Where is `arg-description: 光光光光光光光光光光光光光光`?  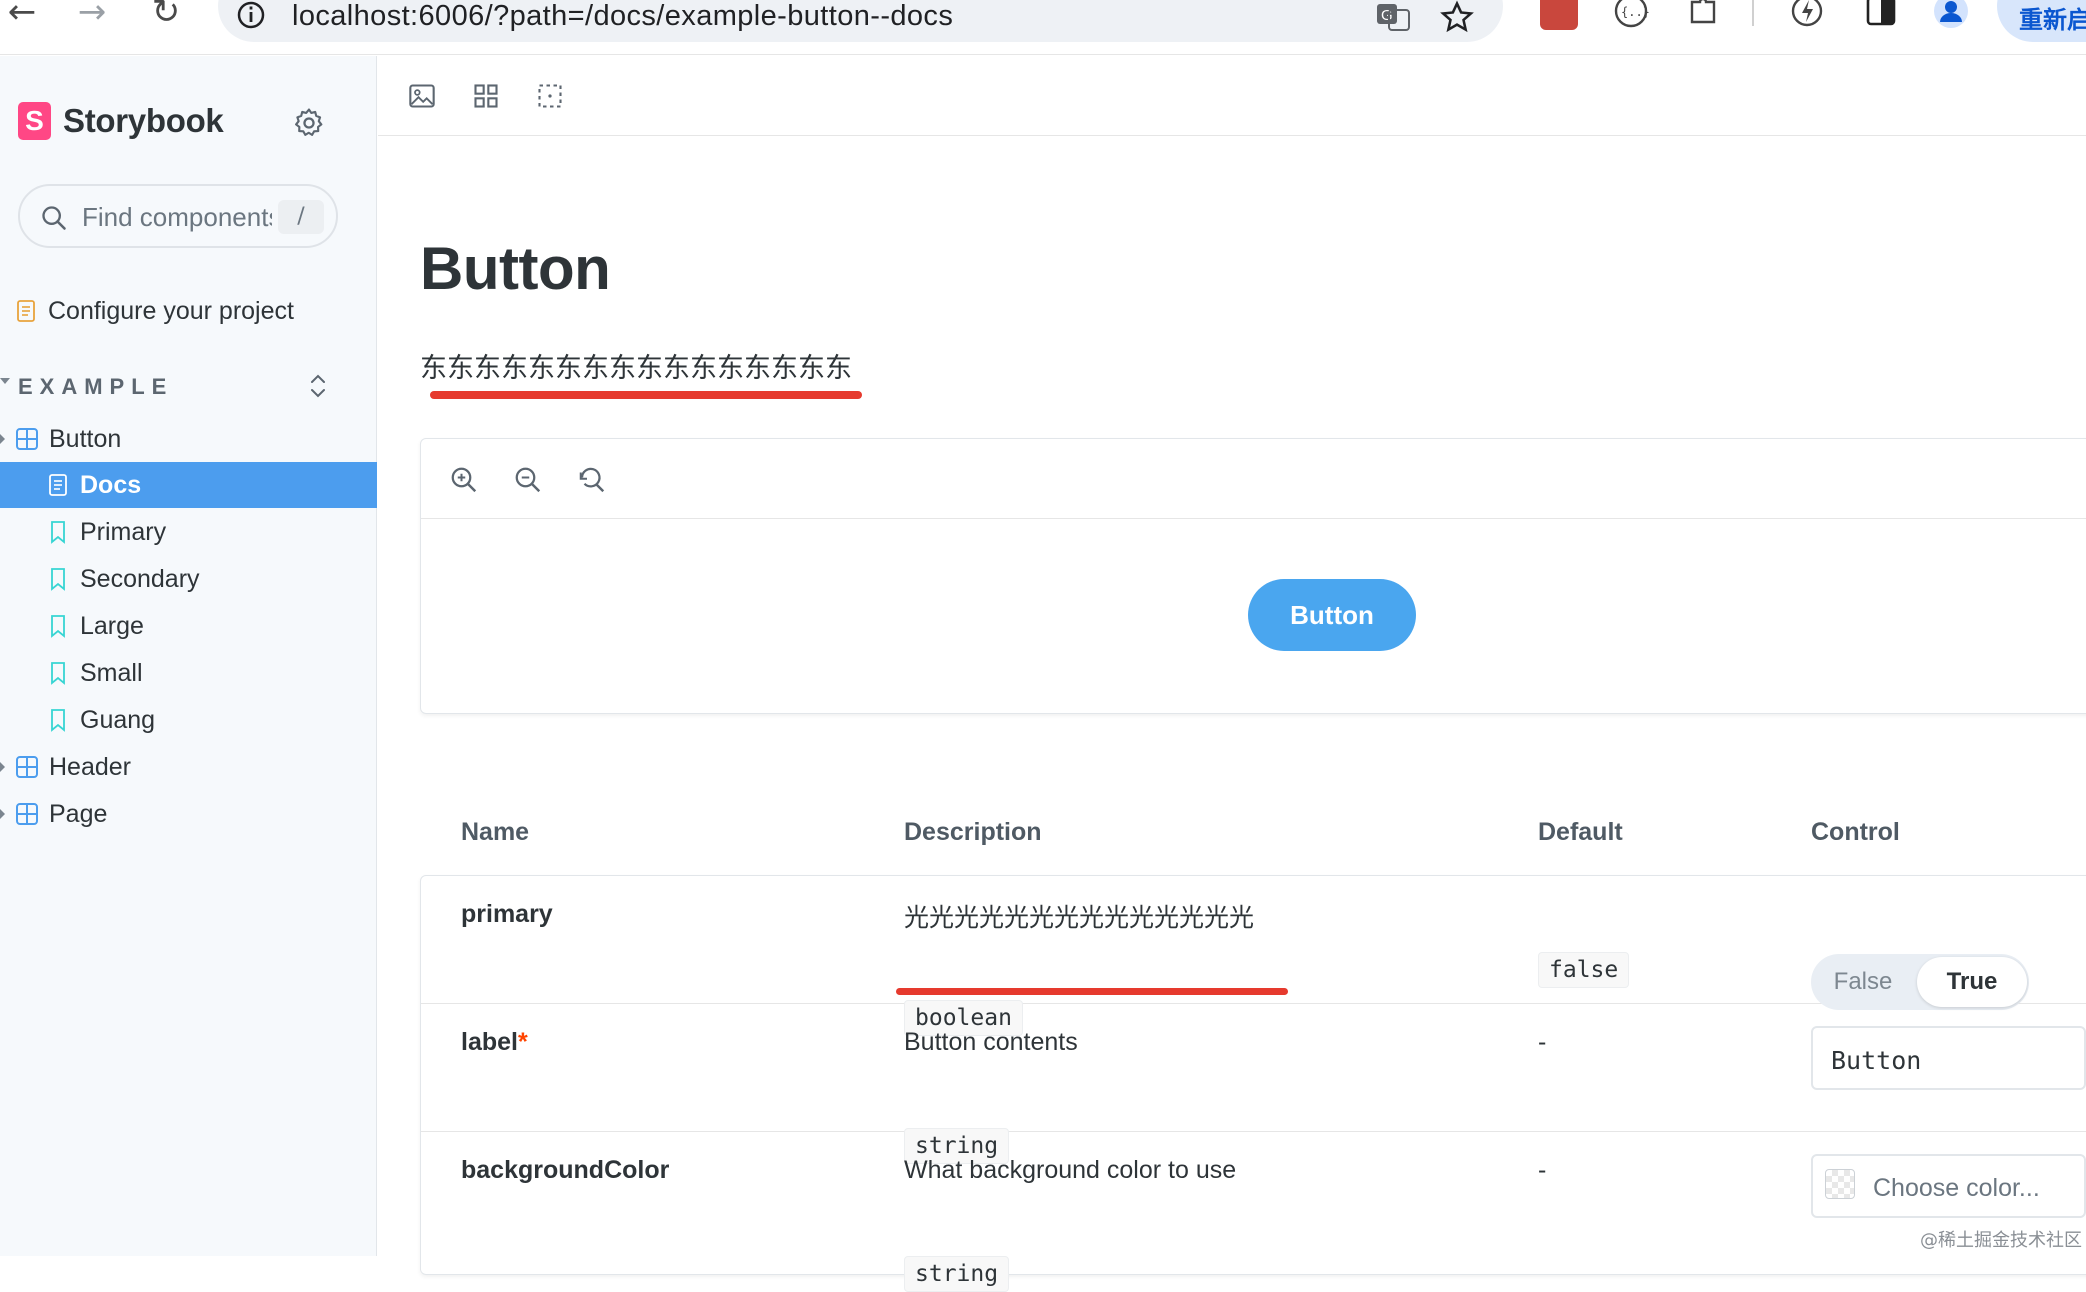
arg-description: 光光光光光光光光光光光光光光 is located at coordinates (1079, 917).